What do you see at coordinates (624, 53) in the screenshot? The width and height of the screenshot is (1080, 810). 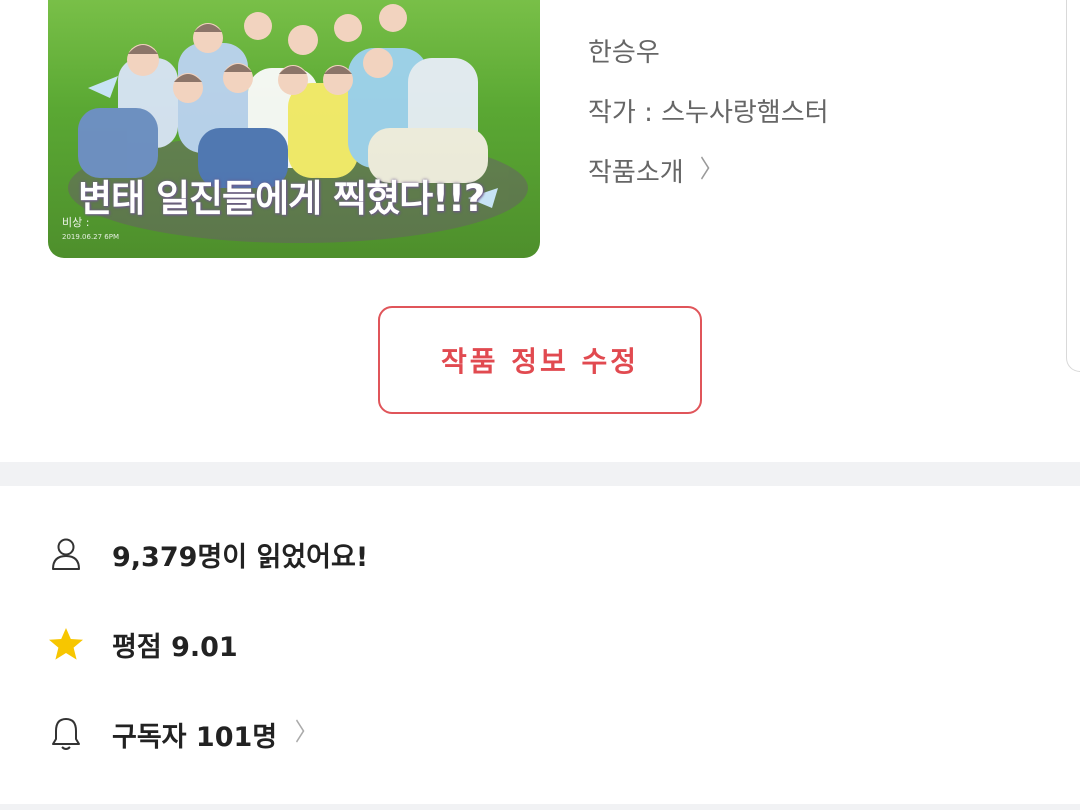 I see `work-title-name: 한승우` at bounding box center [624, 53].